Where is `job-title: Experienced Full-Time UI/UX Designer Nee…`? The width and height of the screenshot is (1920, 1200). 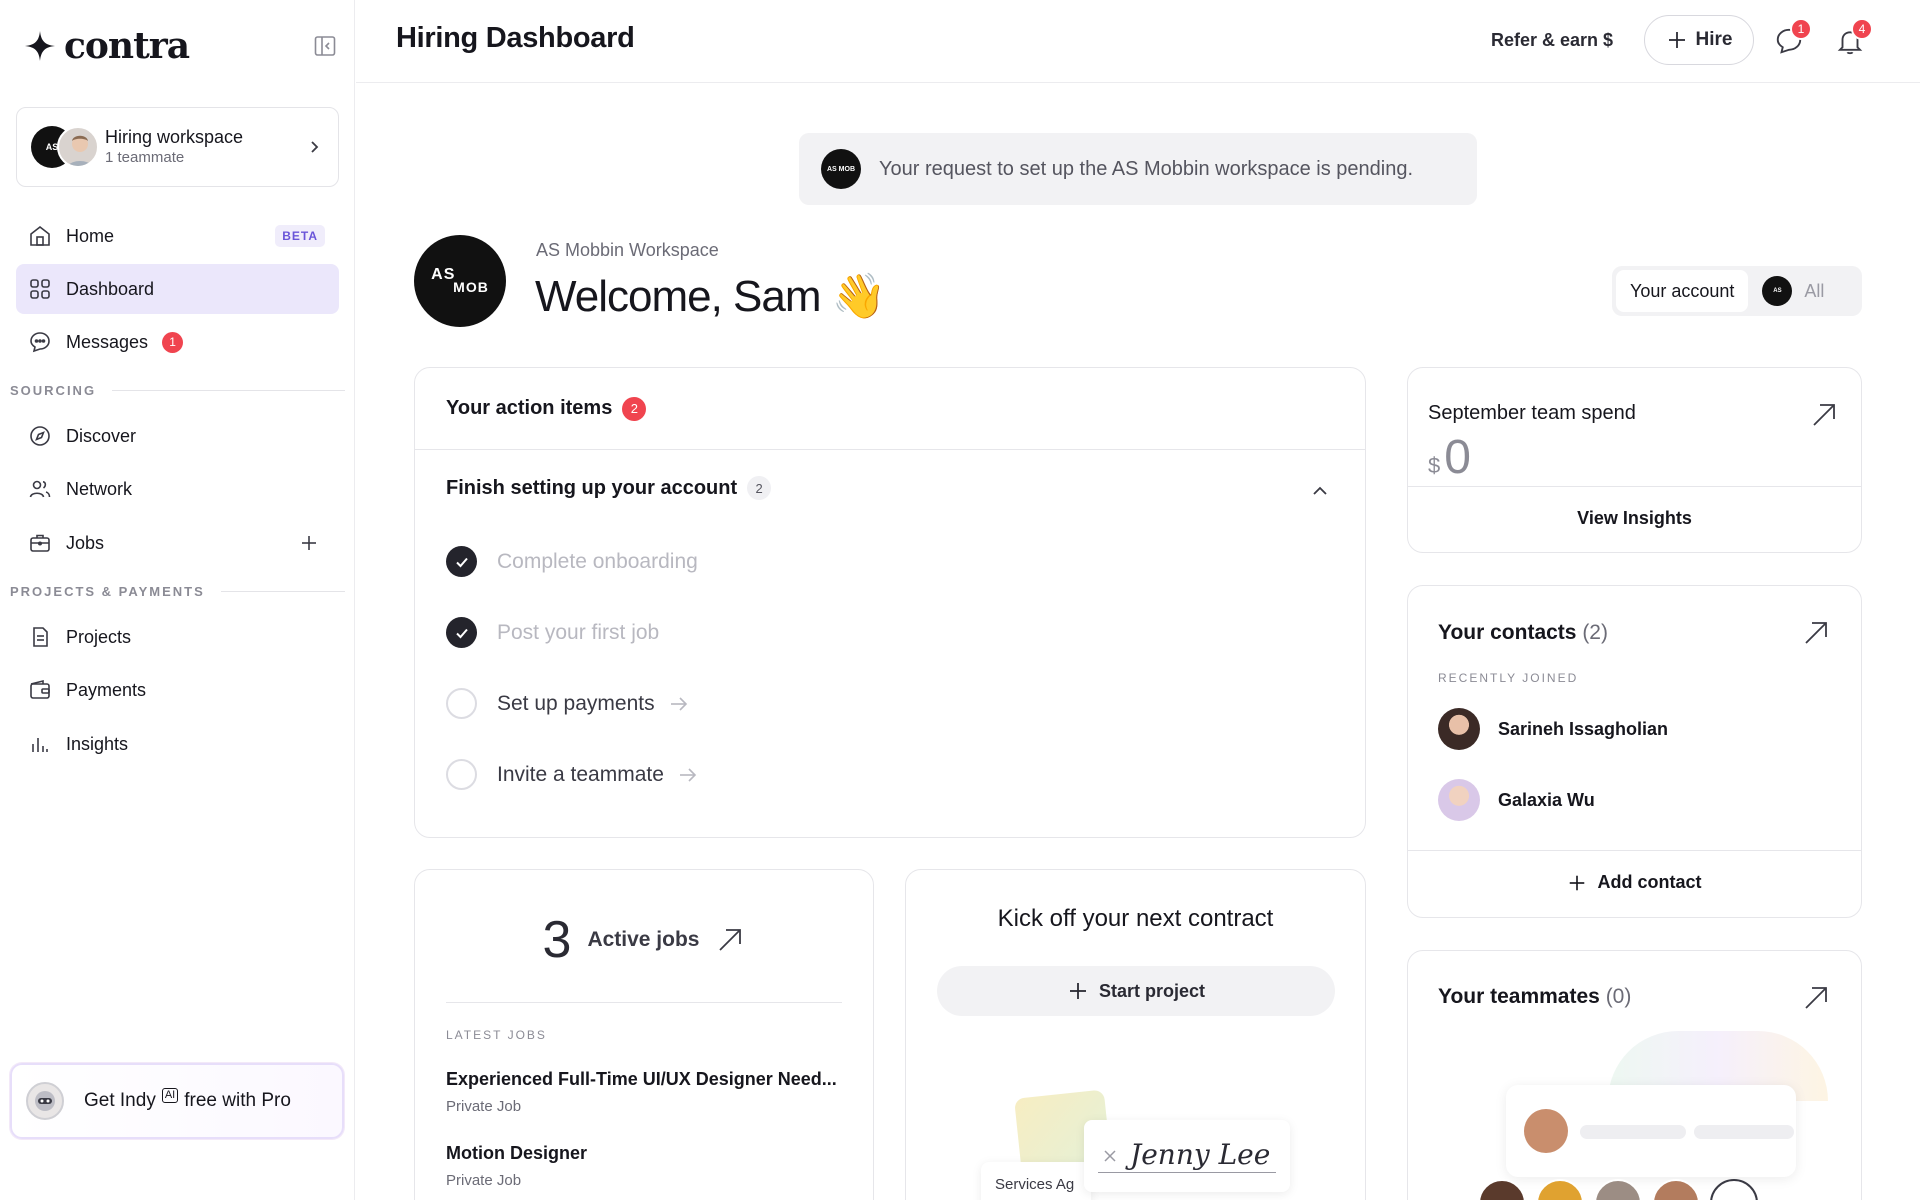 job-title: Experienced Full-Time UI/UX Designer Nee… is located at coordinates (646, 1079).